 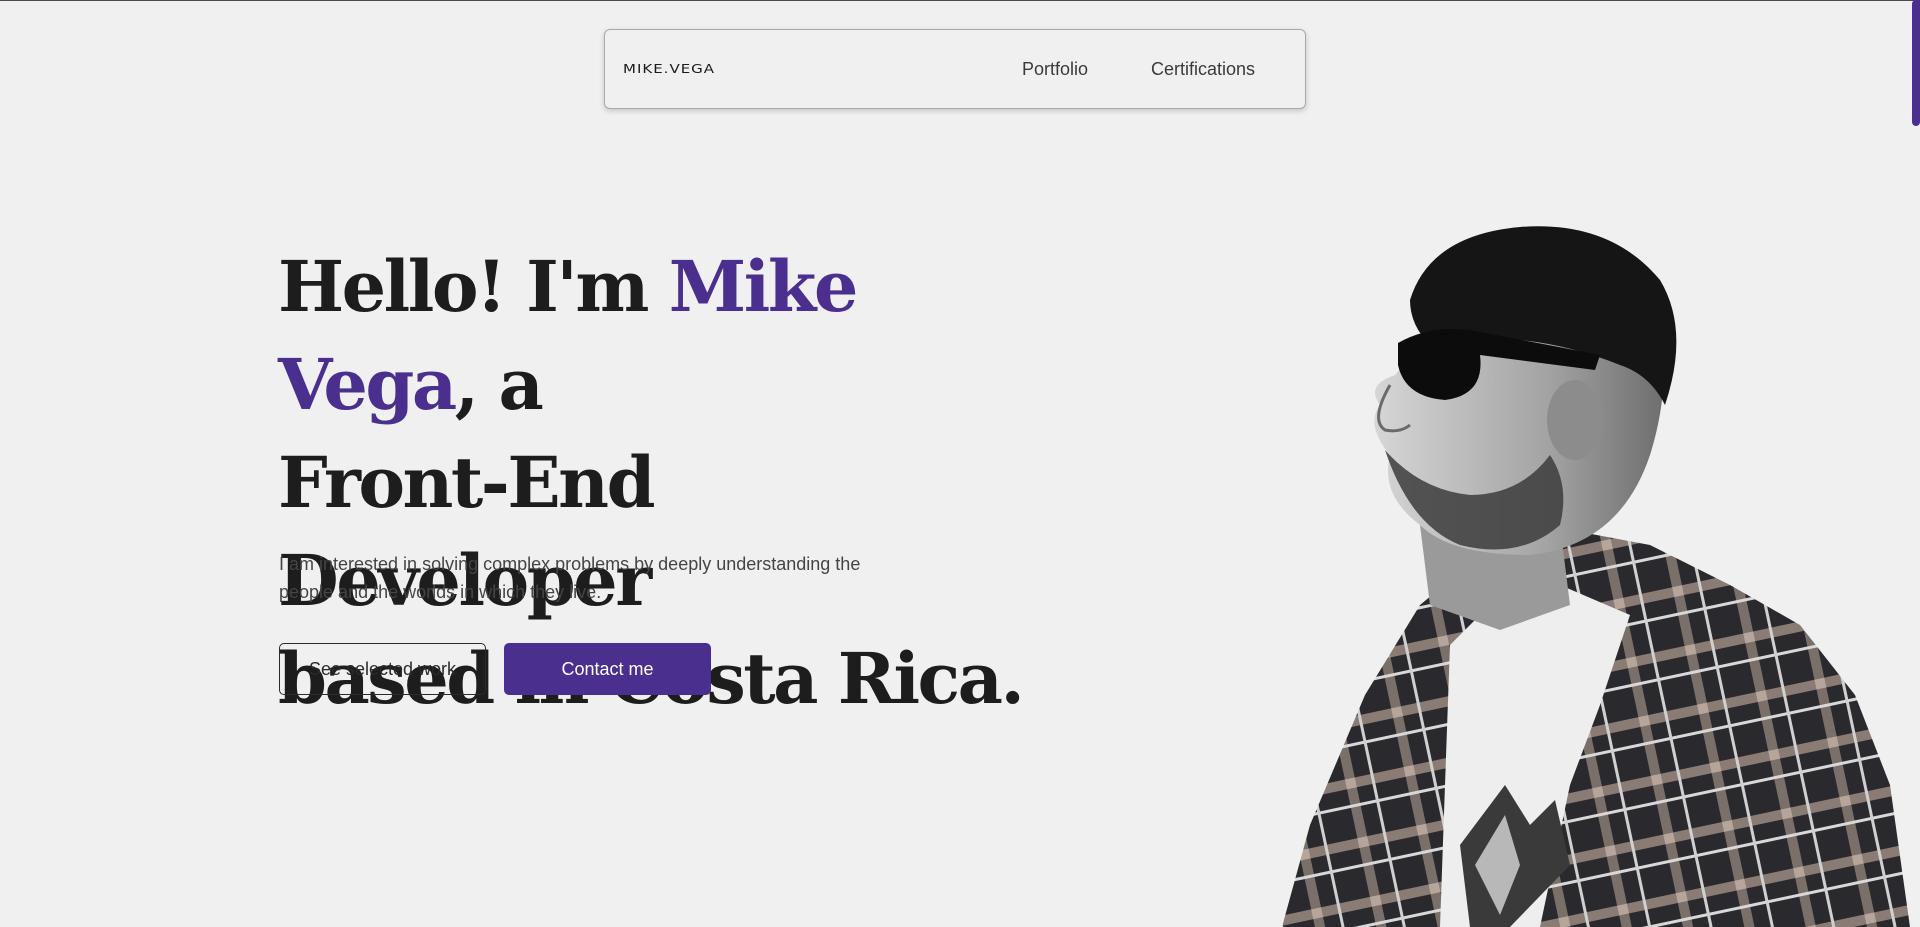 What do you see at coordinates (382, 669) in the screenshot?
I see `see-selected-work-button: See selected work` at bounding box center [382, 669].